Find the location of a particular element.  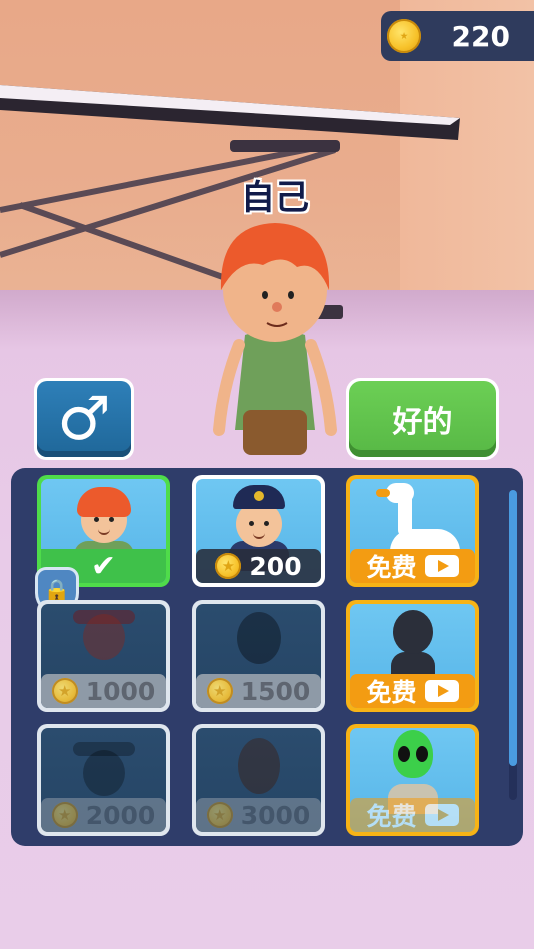

price-tag: 3000 is located at coordinates (258, 815).